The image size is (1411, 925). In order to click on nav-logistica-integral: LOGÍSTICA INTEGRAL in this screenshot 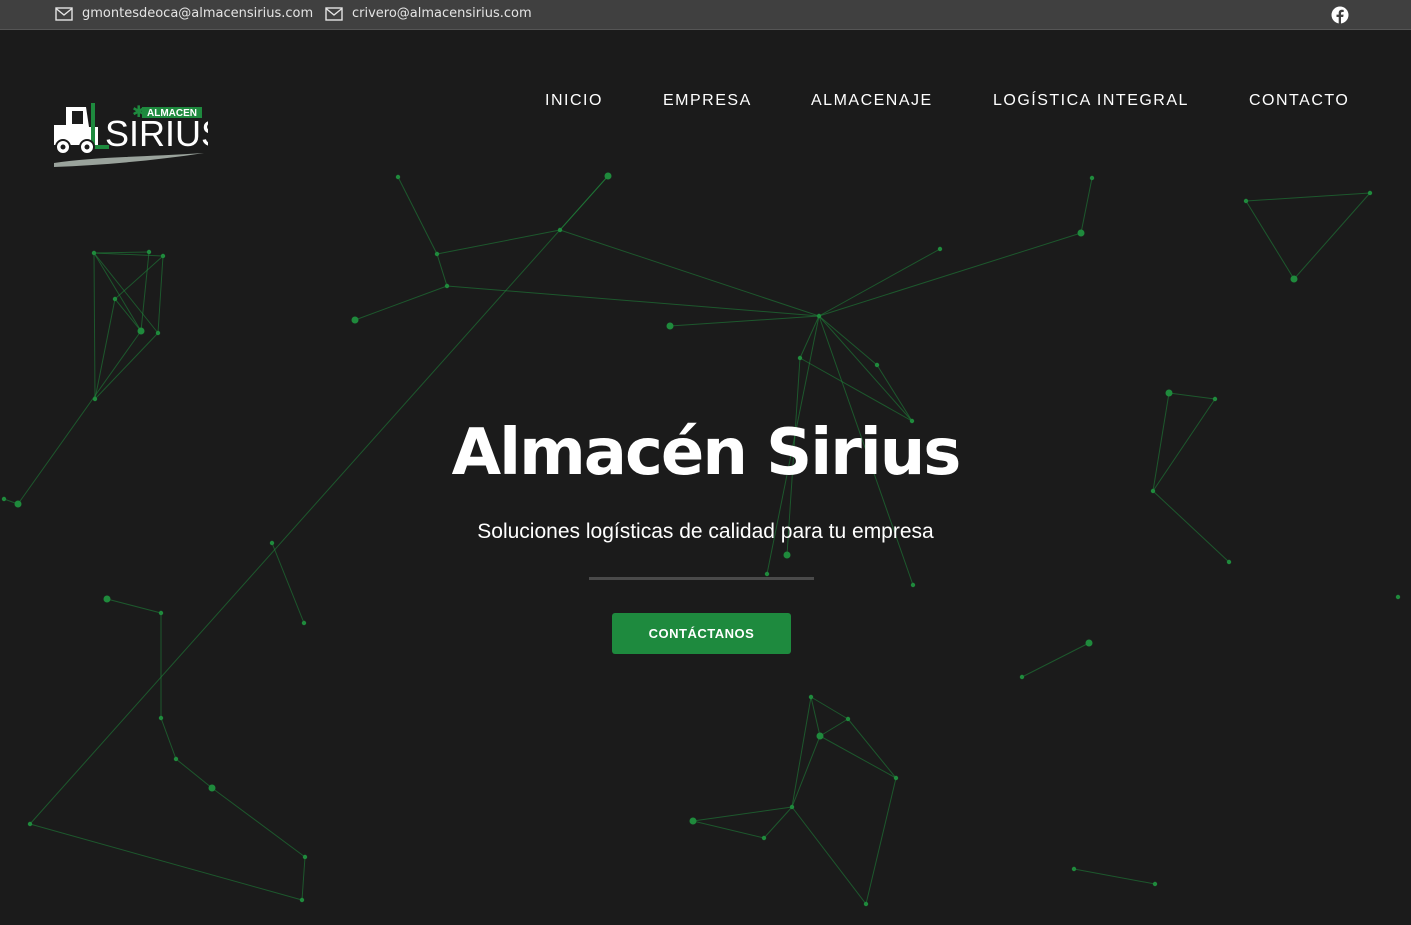, I will do `click(1091, 102)`.